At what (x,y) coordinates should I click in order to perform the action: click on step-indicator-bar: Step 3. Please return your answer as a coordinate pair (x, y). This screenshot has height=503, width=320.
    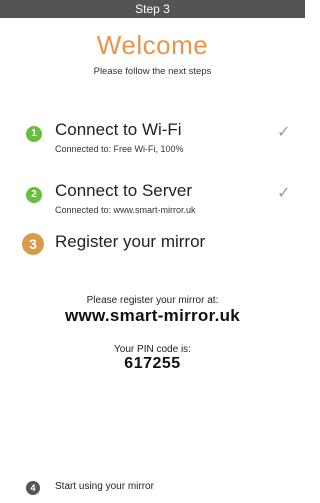
    Looking at the image, I should click on (152, 9).